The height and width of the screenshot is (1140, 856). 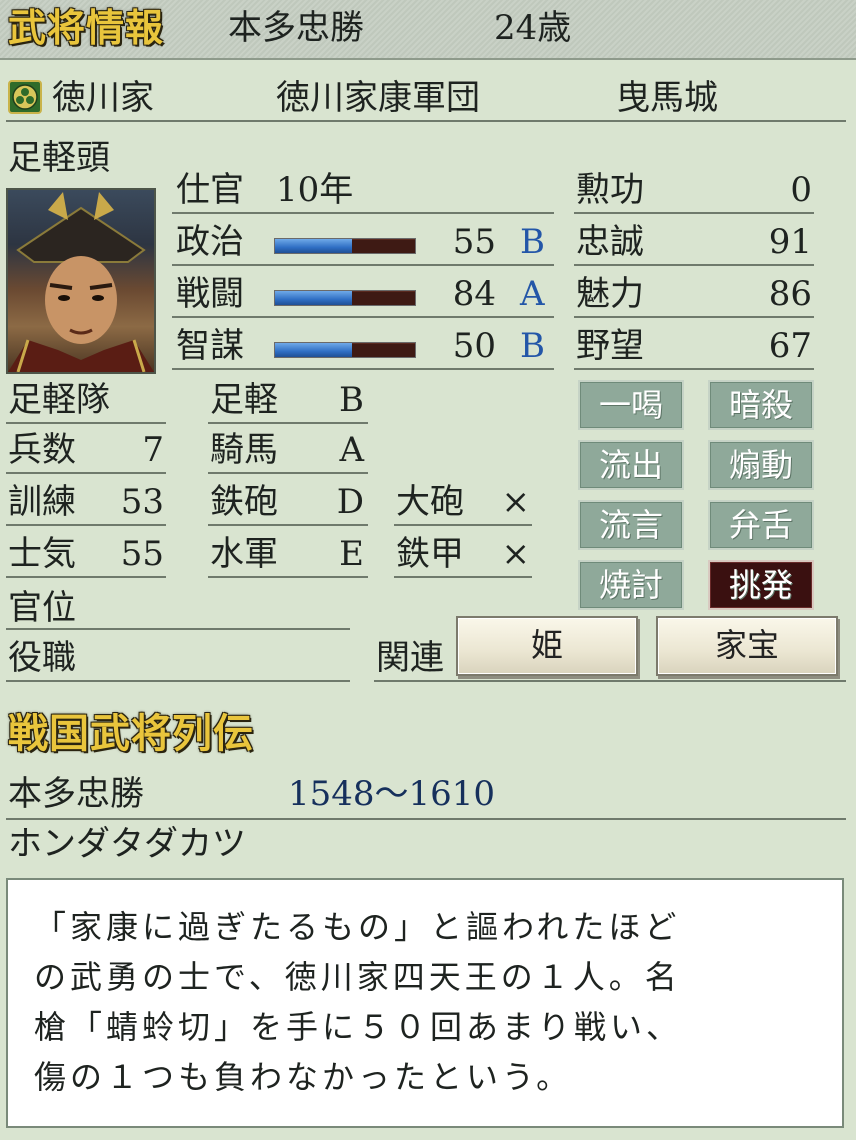 I want to click on corps-name: 徳川家康軍団, so click(x=378, y=98).